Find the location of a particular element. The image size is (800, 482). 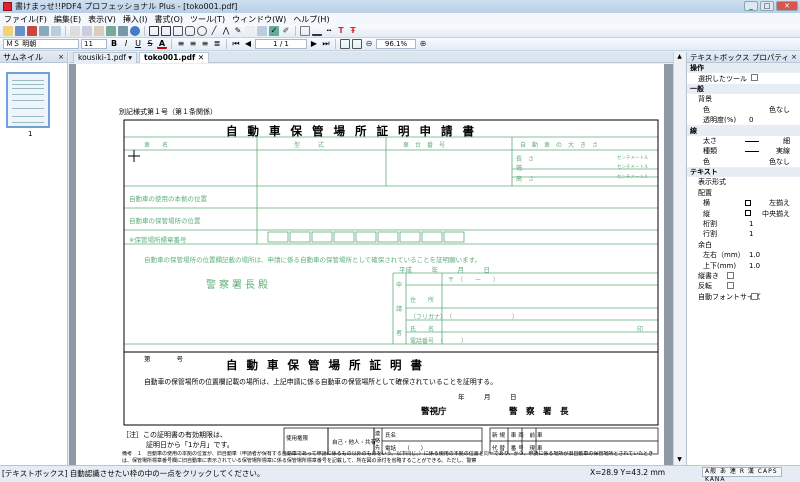

align-center-icon: ≡ is located at coordinates (193, 44).